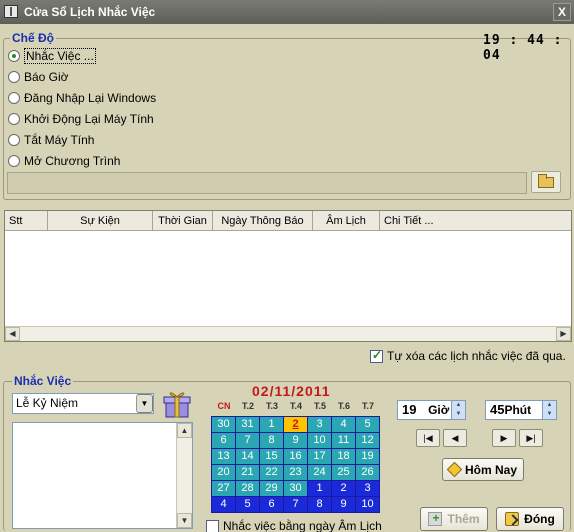 The height and width of the screenshot is (532, 574). What do you see at coordinates (184, 475) in the screenshot?
I see `vertical-scrollbar: ▲ ▼` at bounding box center [184, 475].